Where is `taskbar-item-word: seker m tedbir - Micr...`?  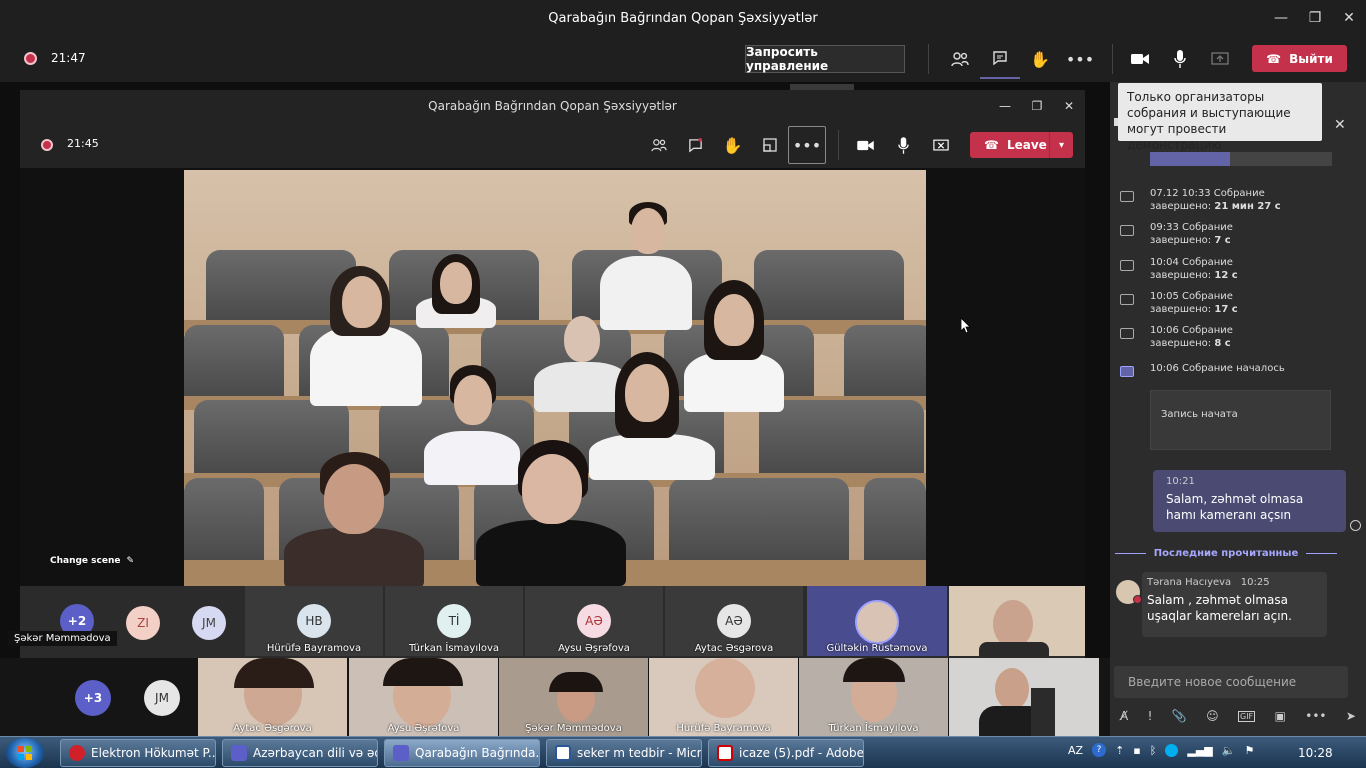
taskbar-item-word: seker m tedbir - Micr... is located at coordinates (624, 753).